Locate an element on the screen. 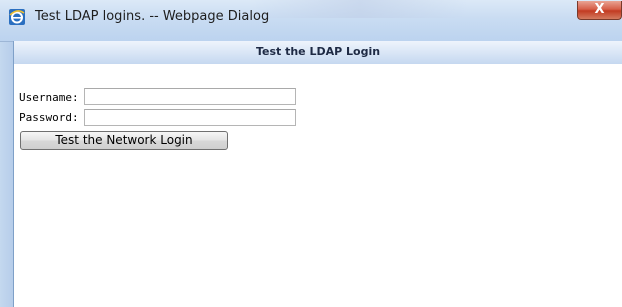 The width and height of the screenshot is (622, 307). internet-explorer-icon is located at coordinates (17, 17).